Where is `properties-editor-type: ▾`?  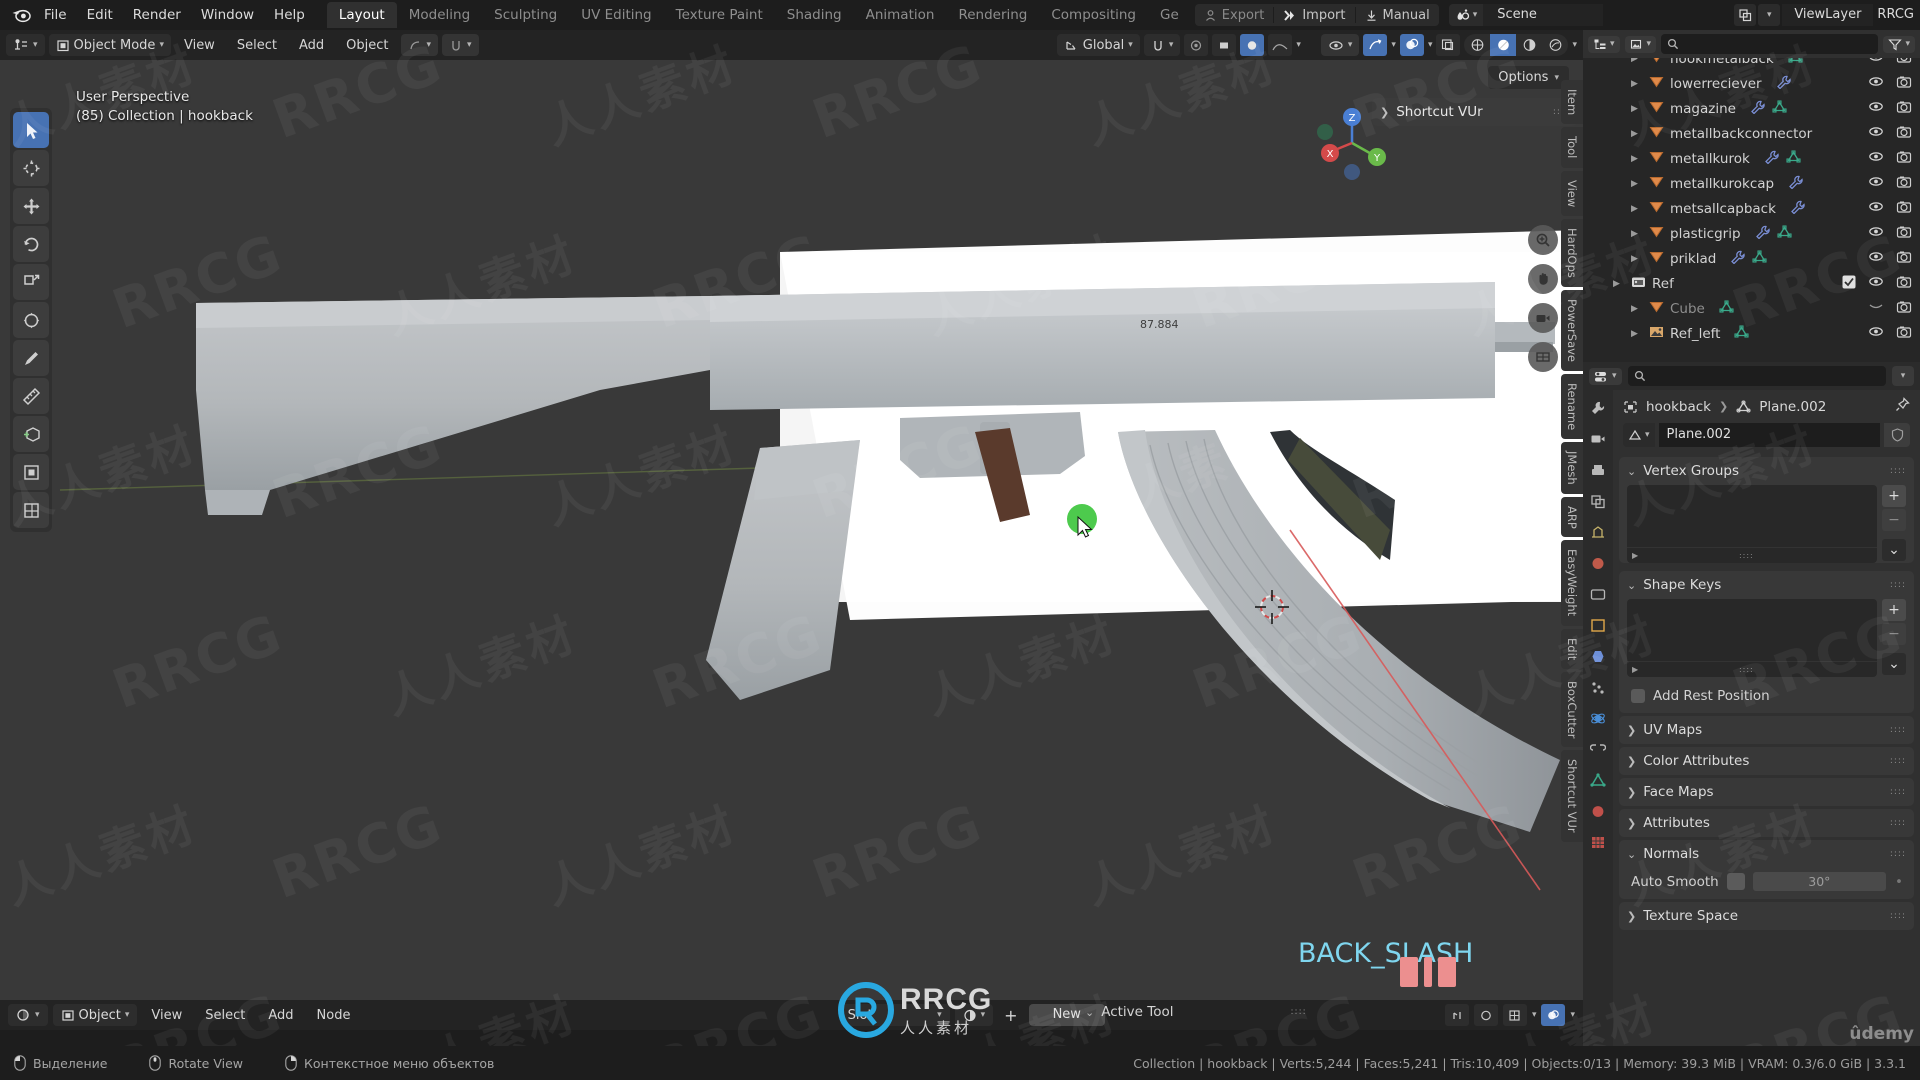 properties-editor-type: ▾ is located at coordinates (1605, 376).